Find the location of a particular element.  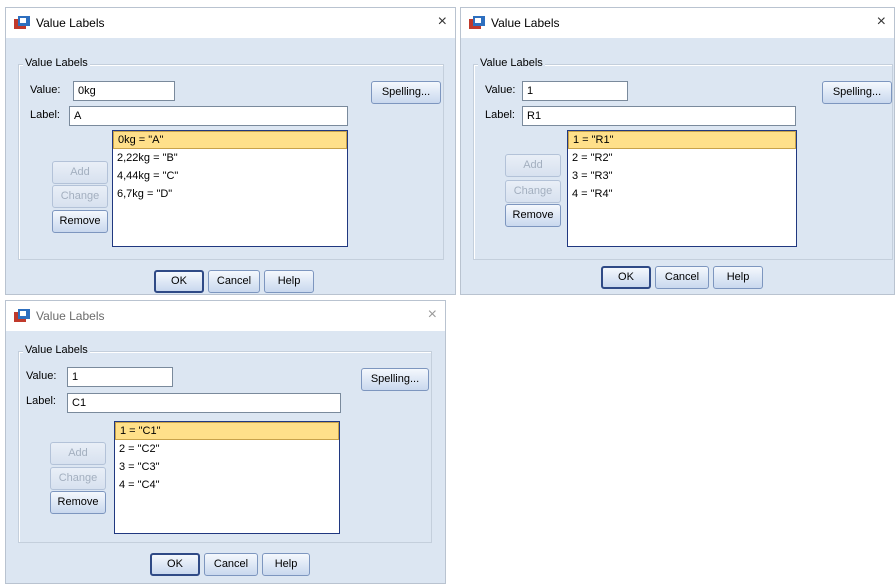

list-item: 1 = "R1" is located at coordinates (682, 140).